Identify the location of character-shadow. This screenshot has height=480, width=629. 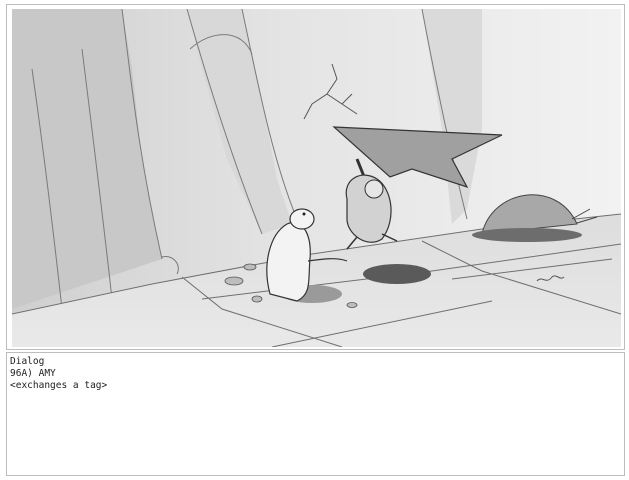
(397, 274).